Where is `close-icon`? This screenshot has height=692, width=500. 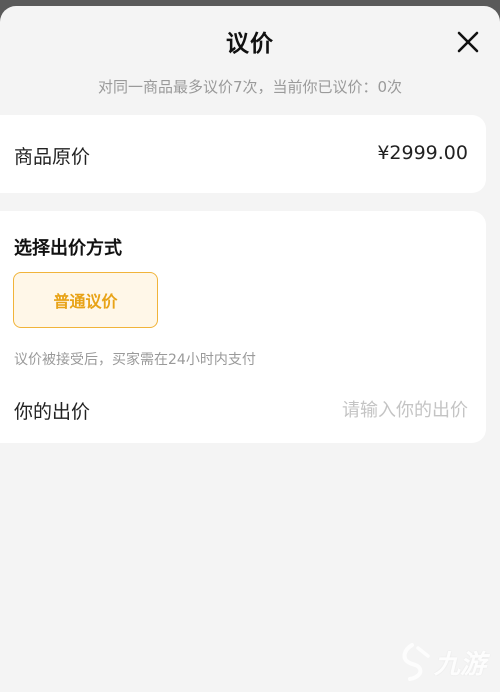
close-icon is located at coordinates (468, 42).